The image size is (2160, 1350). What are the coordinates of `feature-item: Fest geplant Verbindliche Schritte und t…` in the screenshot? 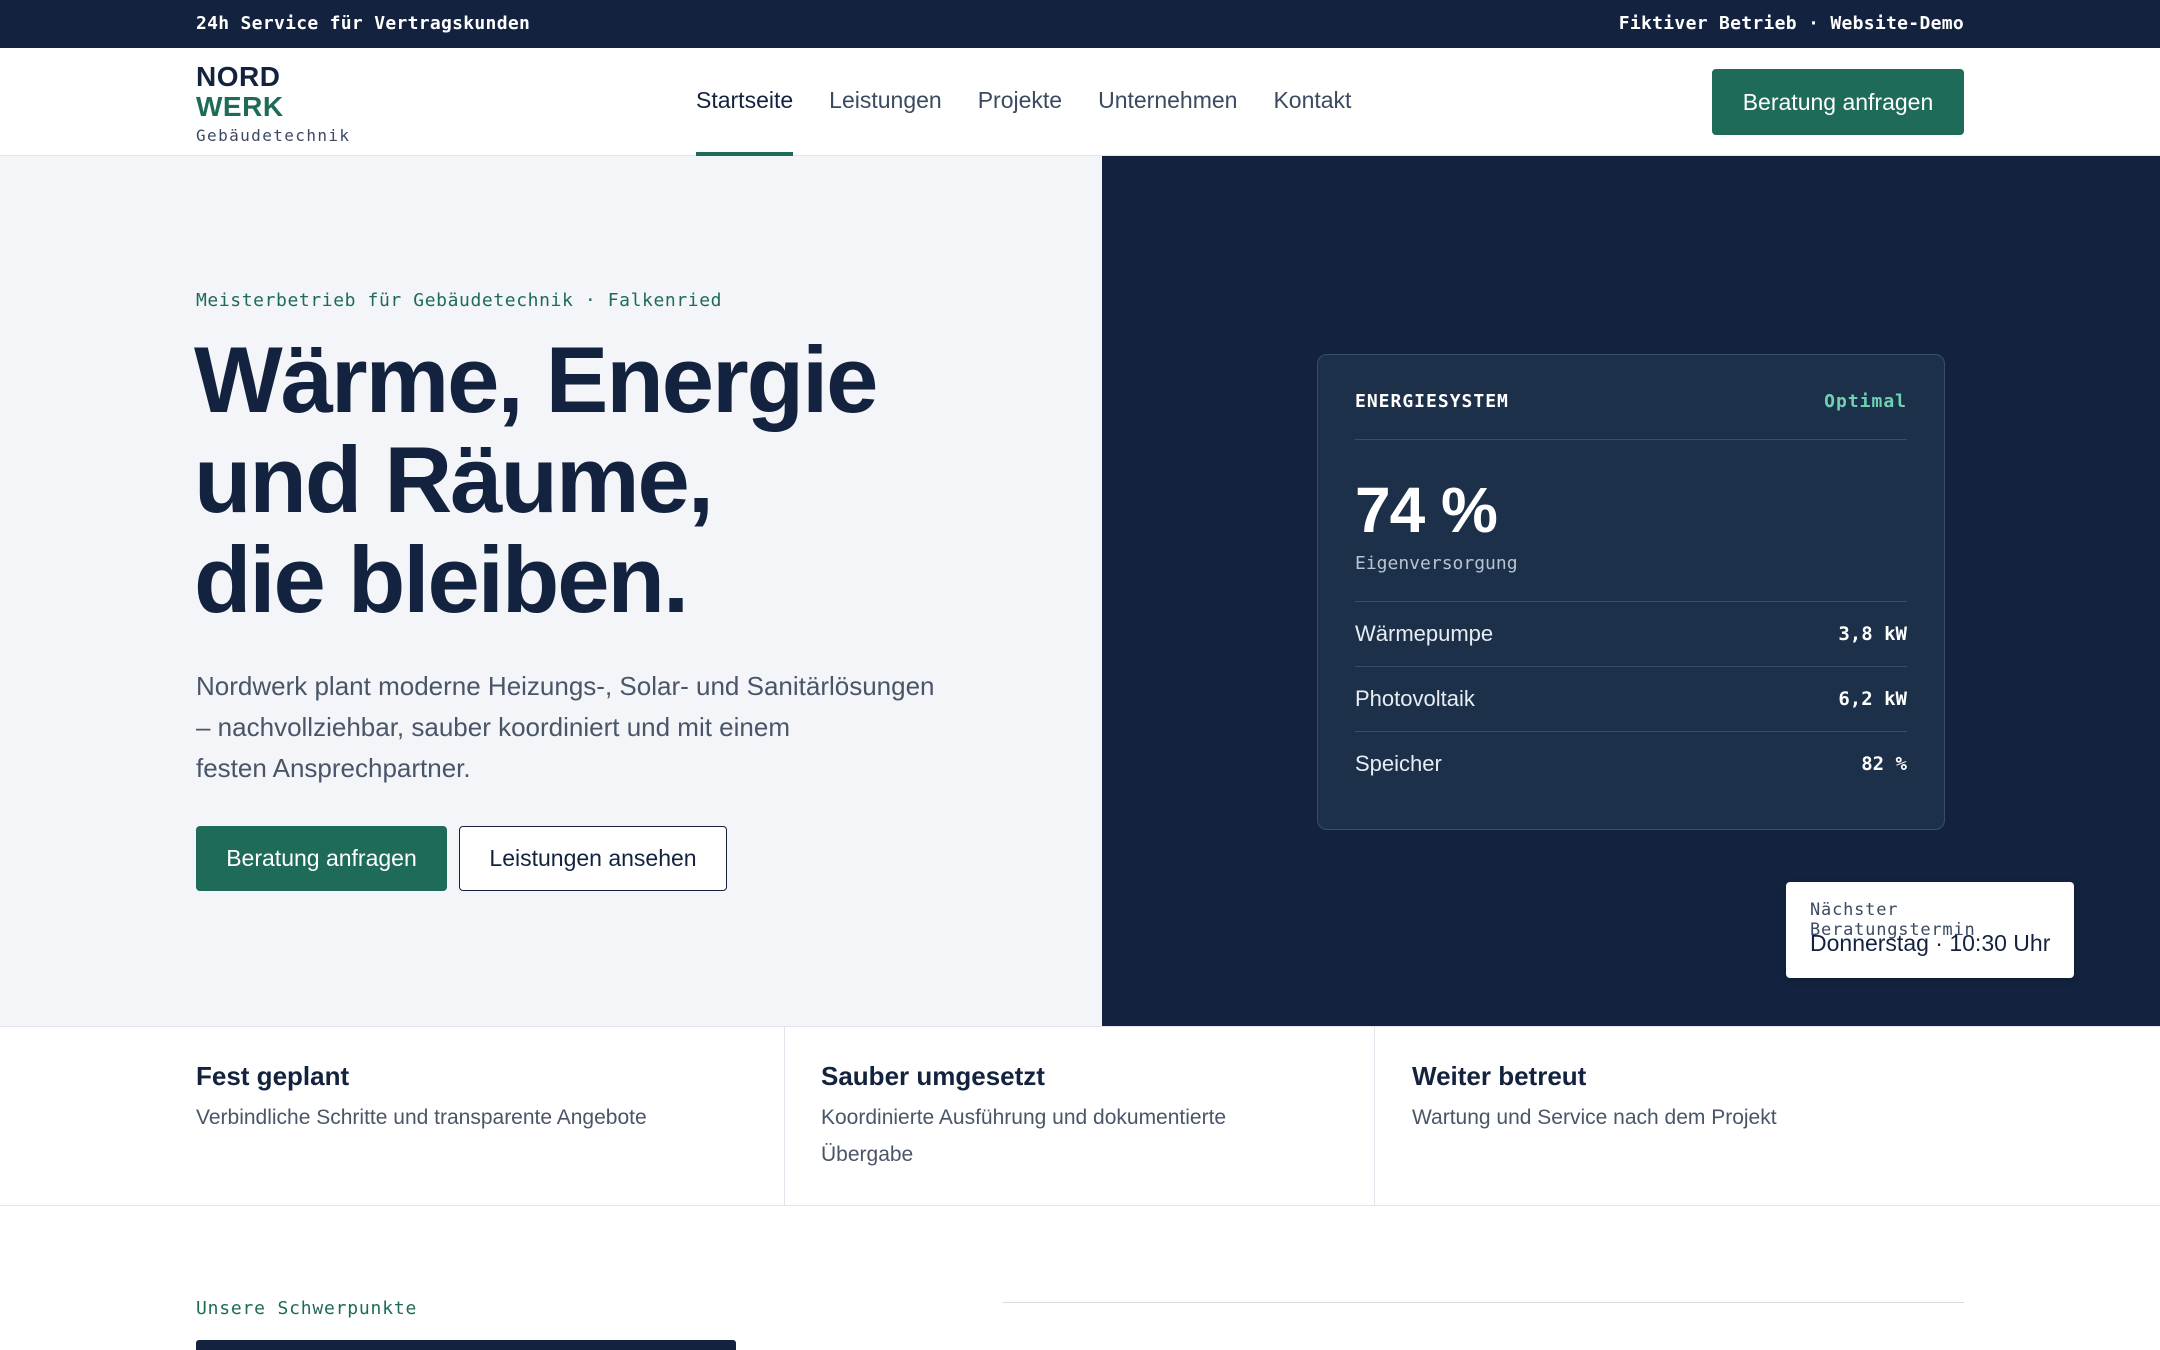 It's located at (392, 1116).